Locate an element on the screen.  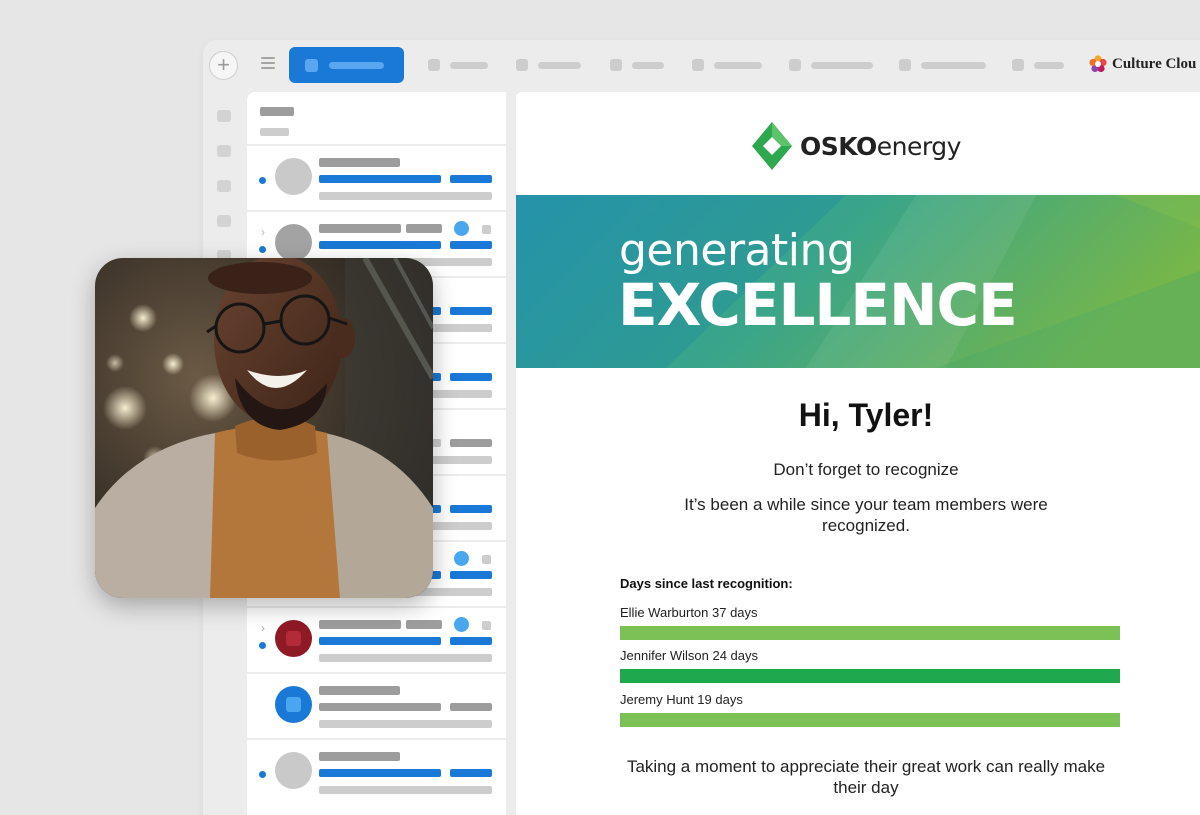
hamburger-menu-icon is located at coordinates (268, 64).